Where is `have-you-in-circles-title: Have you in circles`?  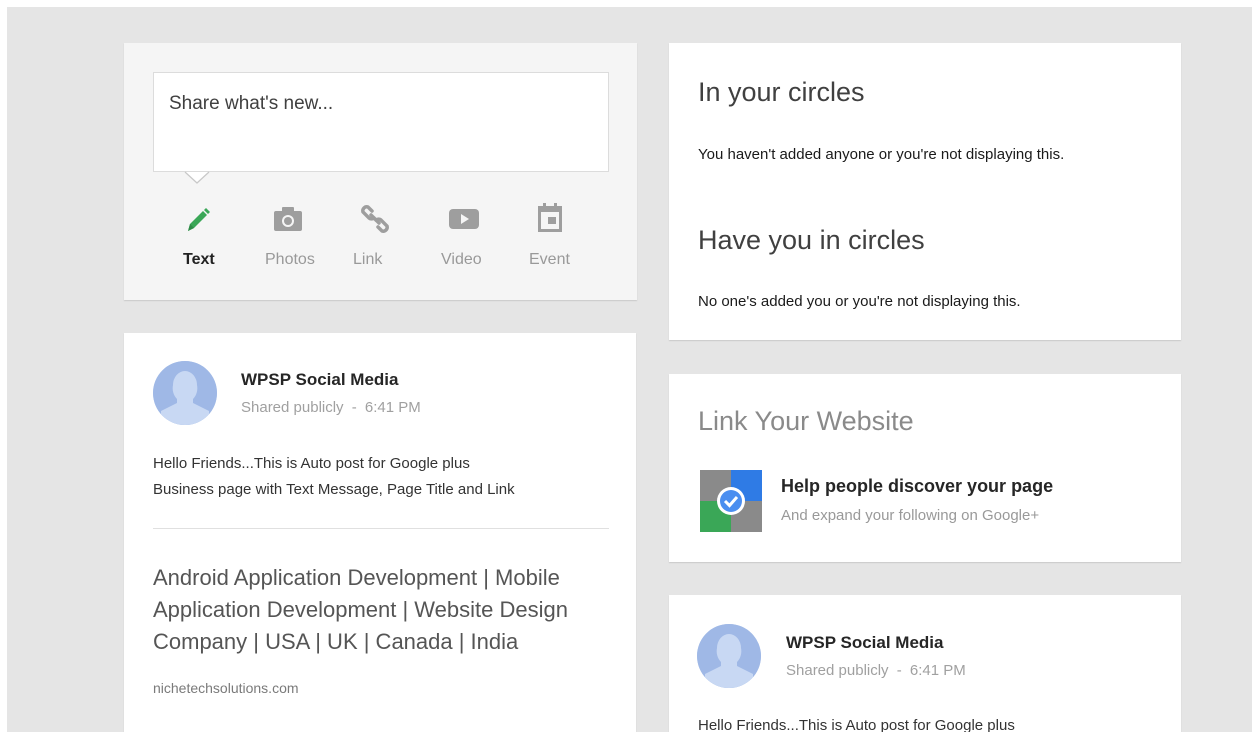 have-you-in-circles-title: Have you in circles is located at coordinates (811, 240).